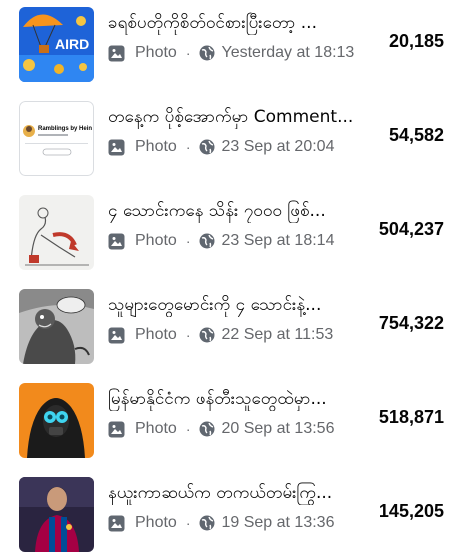  What do you see at coordinates (72, 44) in the screenshot?
I see `thumb-caption: AIRD` at bounding box center [72, 44].